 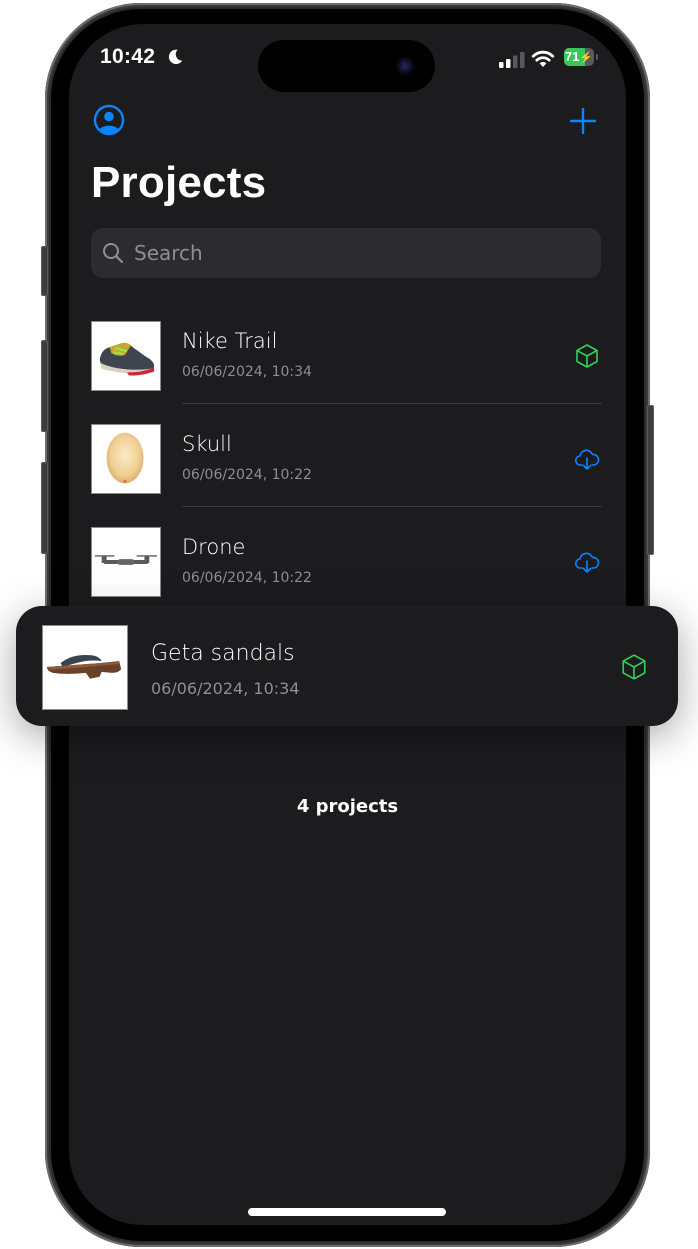 What do you see at coordinates (347, 460) in the screenshot?
I see `project-row-skull: Skull 06/06/2024, 10:22` at bounding box center [347, 460].